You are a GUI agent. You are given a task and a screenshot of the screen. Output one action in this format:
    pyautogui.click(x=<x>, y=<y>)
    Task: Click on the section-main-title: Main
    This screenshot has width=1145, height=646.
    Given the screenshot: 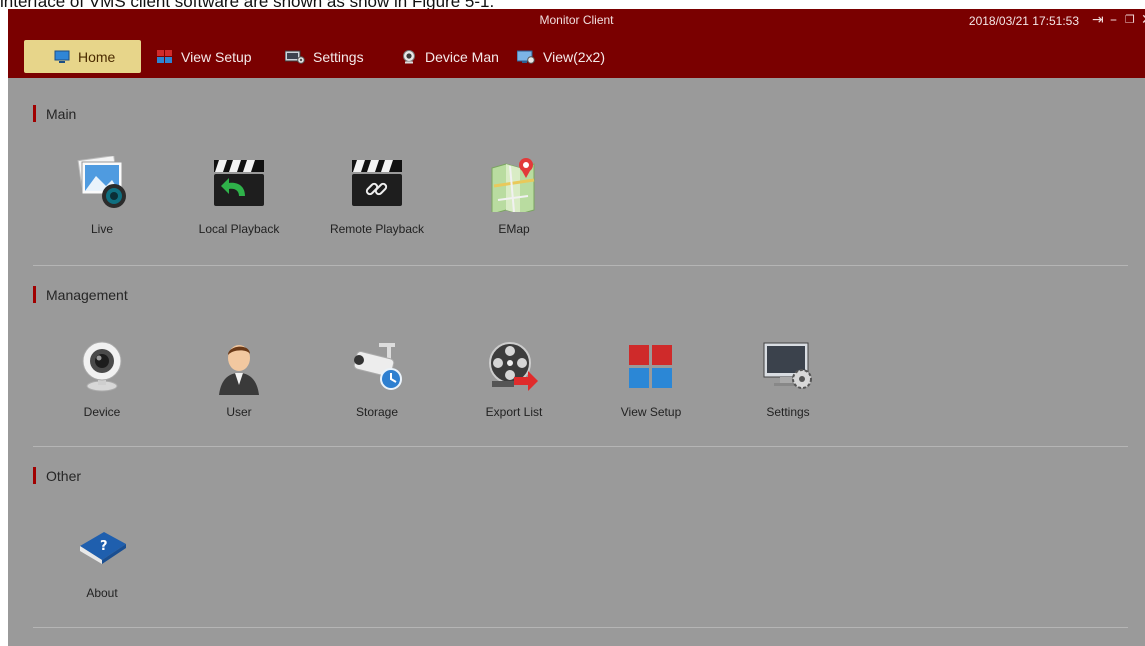 What is the action you would take?
    pyautogui.click(x=54, y=113)
    